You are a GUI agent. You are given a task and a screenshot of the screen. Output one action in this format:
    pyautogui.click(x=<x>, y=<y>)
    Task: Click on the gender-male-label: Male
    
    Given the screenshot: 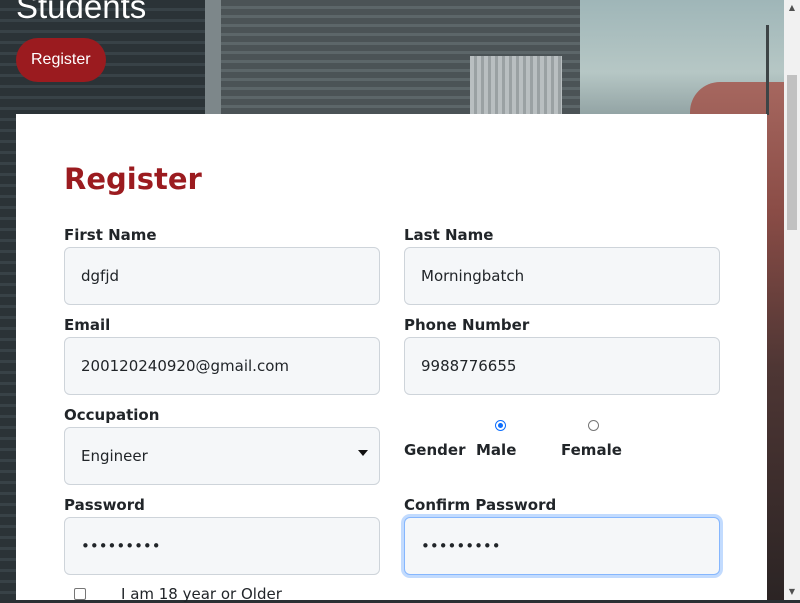 What is the action you would take?
    pyautogui.click(x=496, y=450)
    